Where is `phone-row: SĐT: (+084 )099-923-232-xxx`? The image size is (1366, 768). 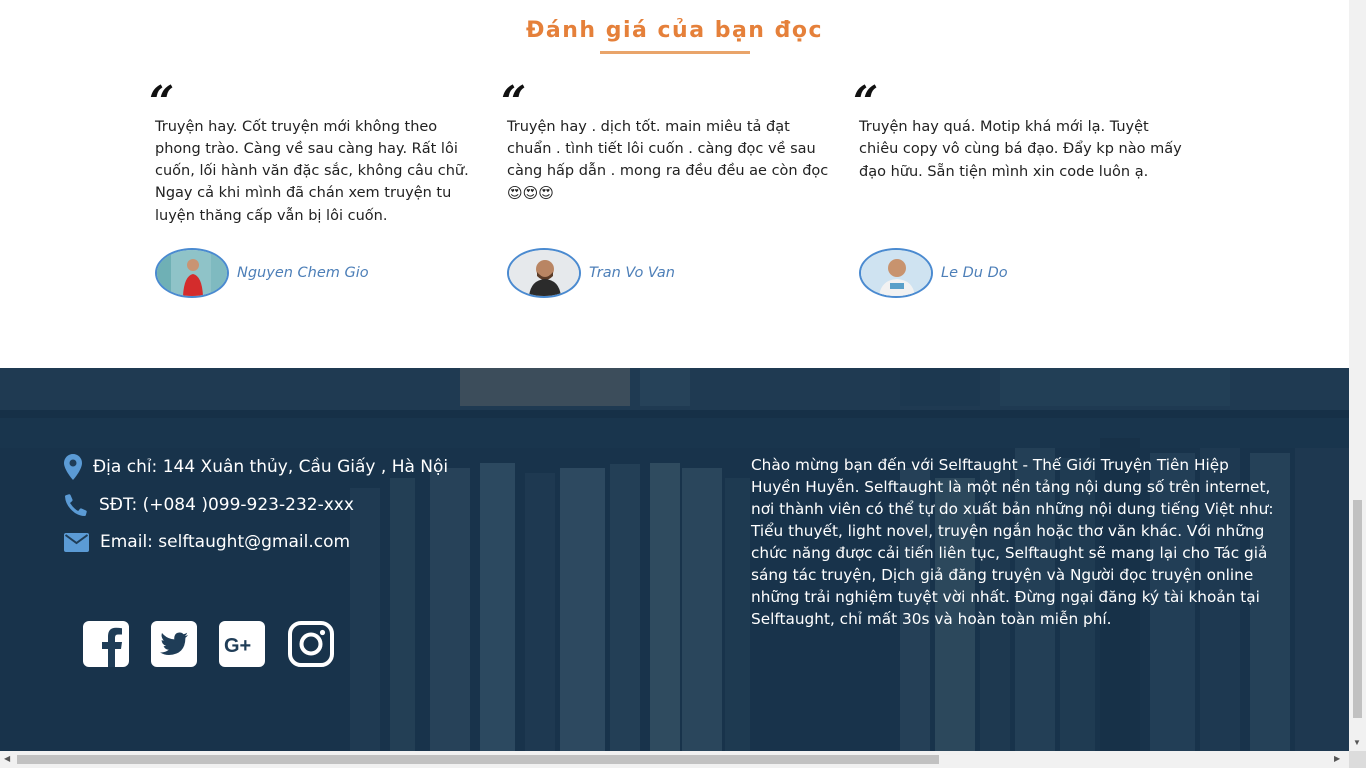 phone-row: SĐT: (+084 )099-923-232-xxx is located at coordinates (209, 505).